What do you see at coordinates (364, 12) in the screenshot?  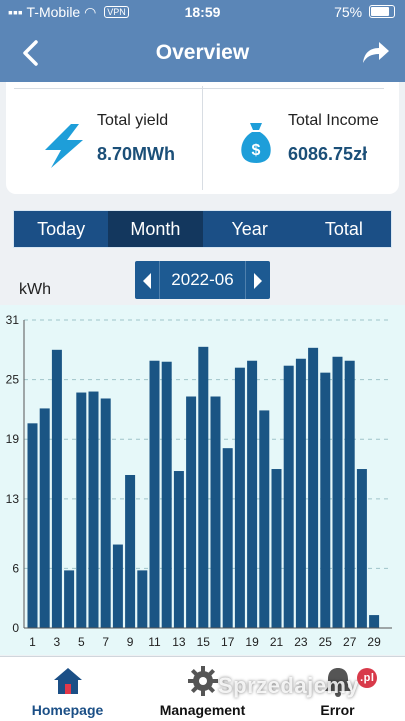 I see `battery-status: 75%` at bounding box center [364, 12].